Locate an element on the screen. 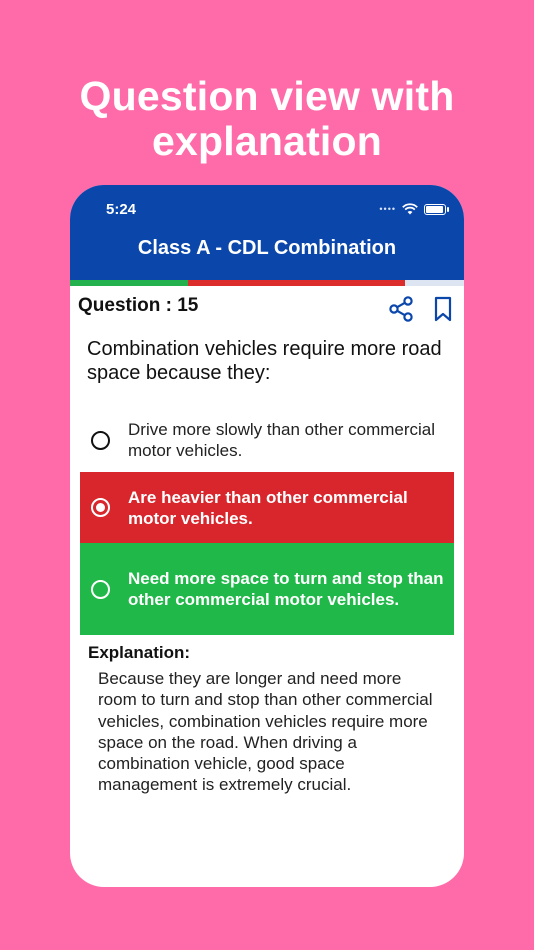 The height and width of the screenshot is (950, 534). progress-remaining-segment is located at coordinates (434, 283).